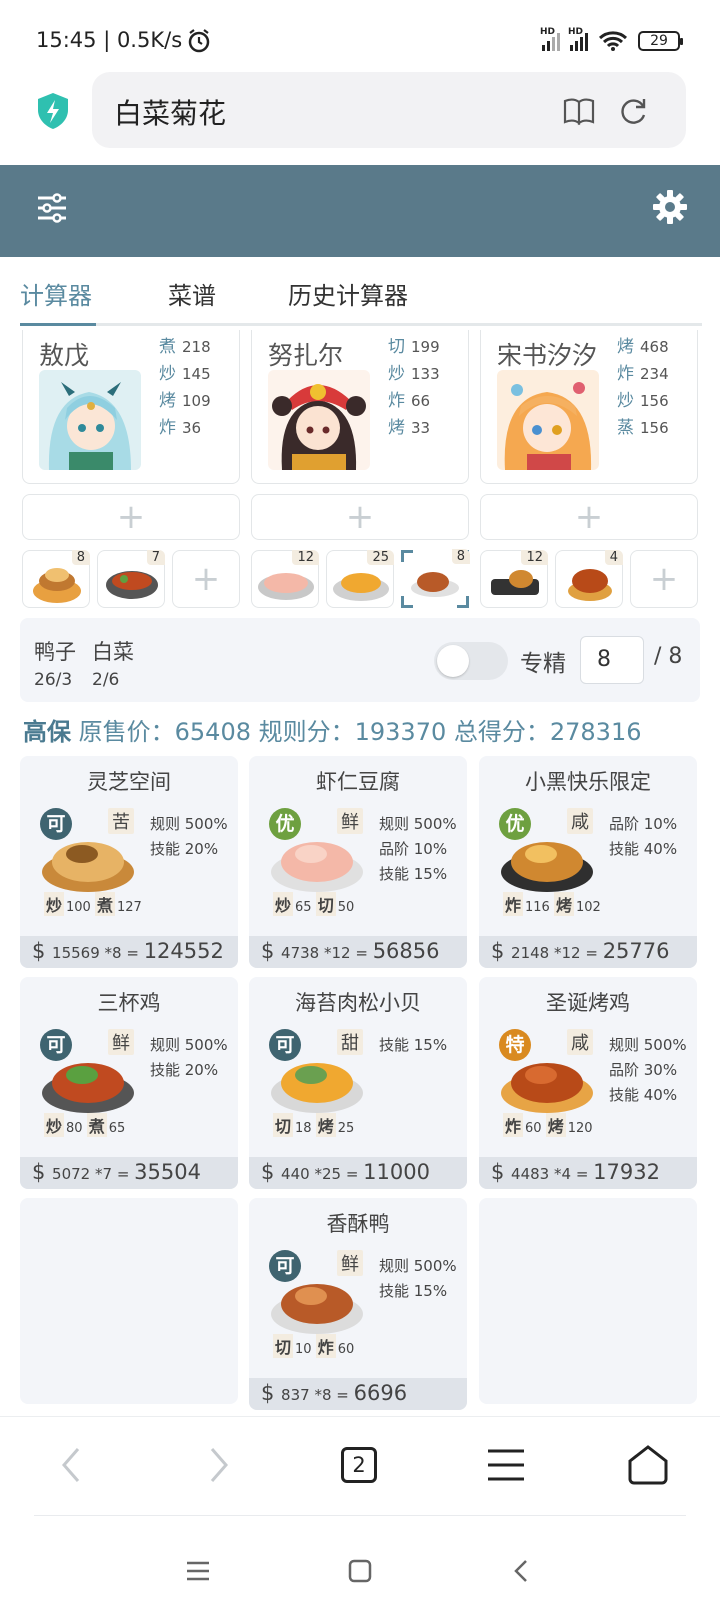  What do you see at coordinates (74, 1128) in the screenshot?
I see `skill-value: 80` at bounding box center [74, 1128].